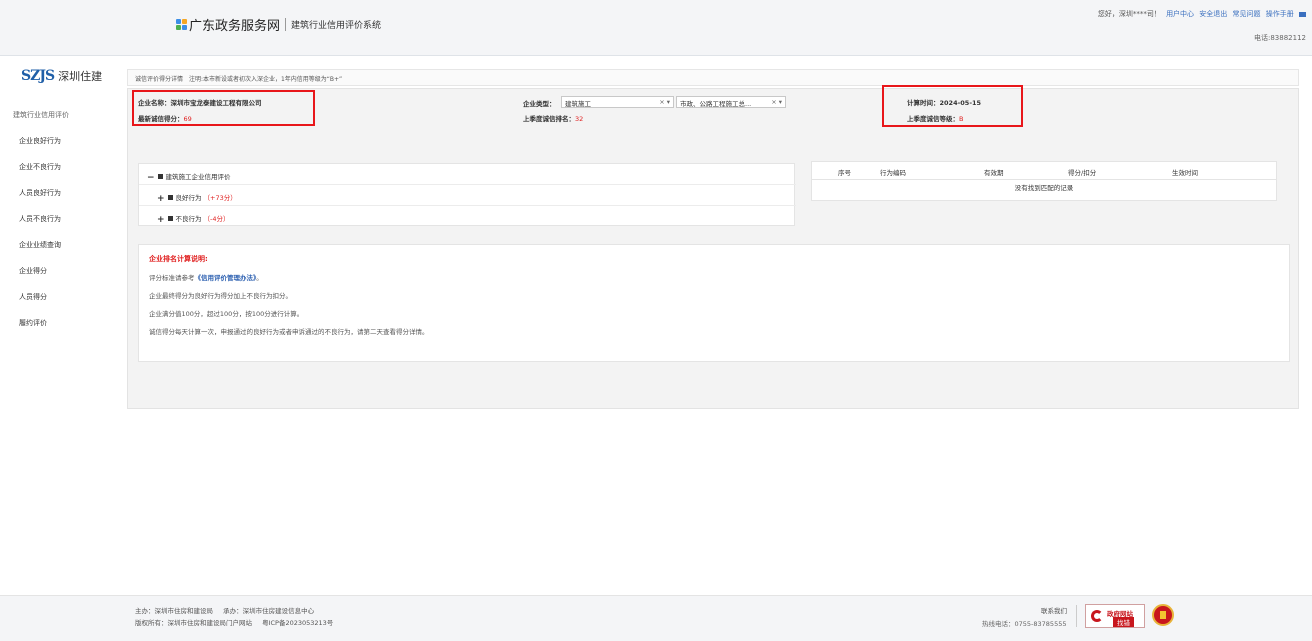 This screenshot has height=641, width=1312. What do you see at coordinates (1185, 172) in the screenshot?
I see `col-effective-time: 生效时间` at bounding box center [1185, 172].